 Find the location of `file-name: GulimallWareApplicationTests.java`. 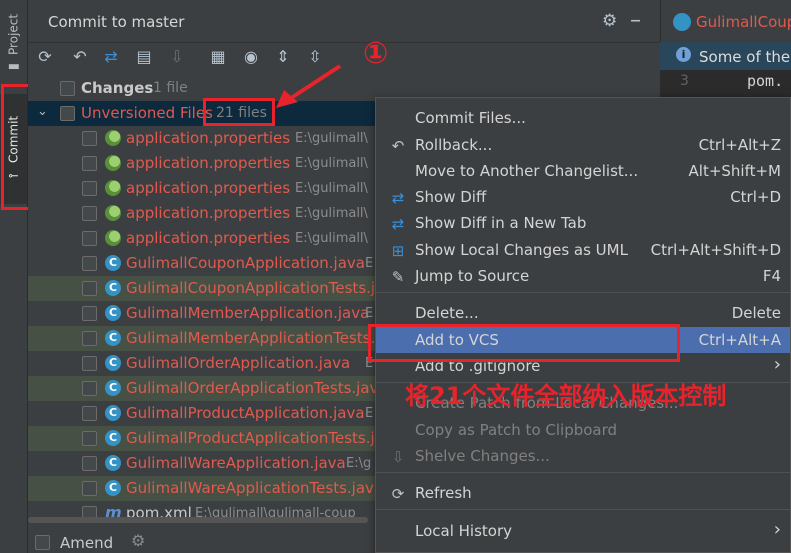

file-name: GulimallWareApplicationTests.java is located at coordinates (255, 488).